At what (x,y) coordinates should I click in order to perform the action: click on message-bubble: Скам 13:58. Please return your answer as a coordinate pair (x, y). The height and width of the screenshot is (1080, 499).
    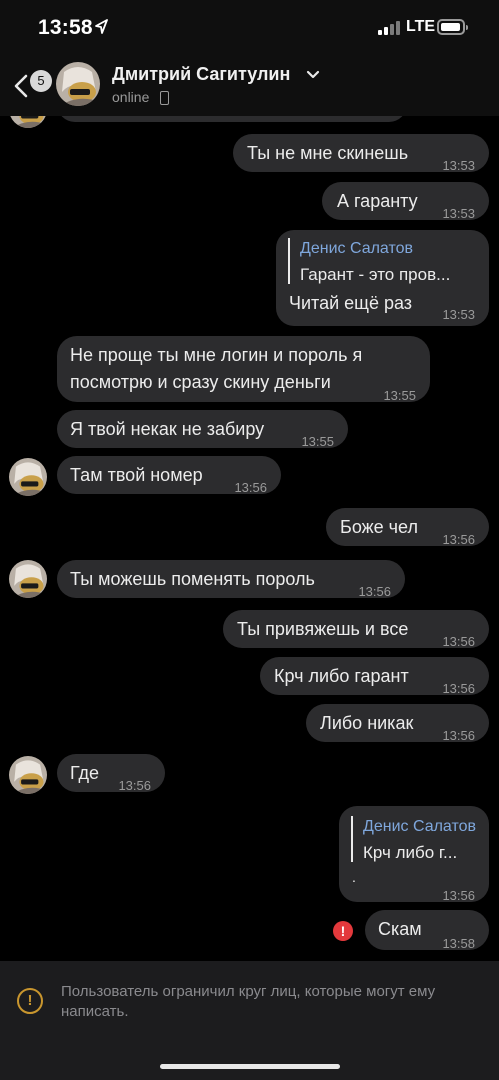
    Looking at the image, I should click on (427, 930).